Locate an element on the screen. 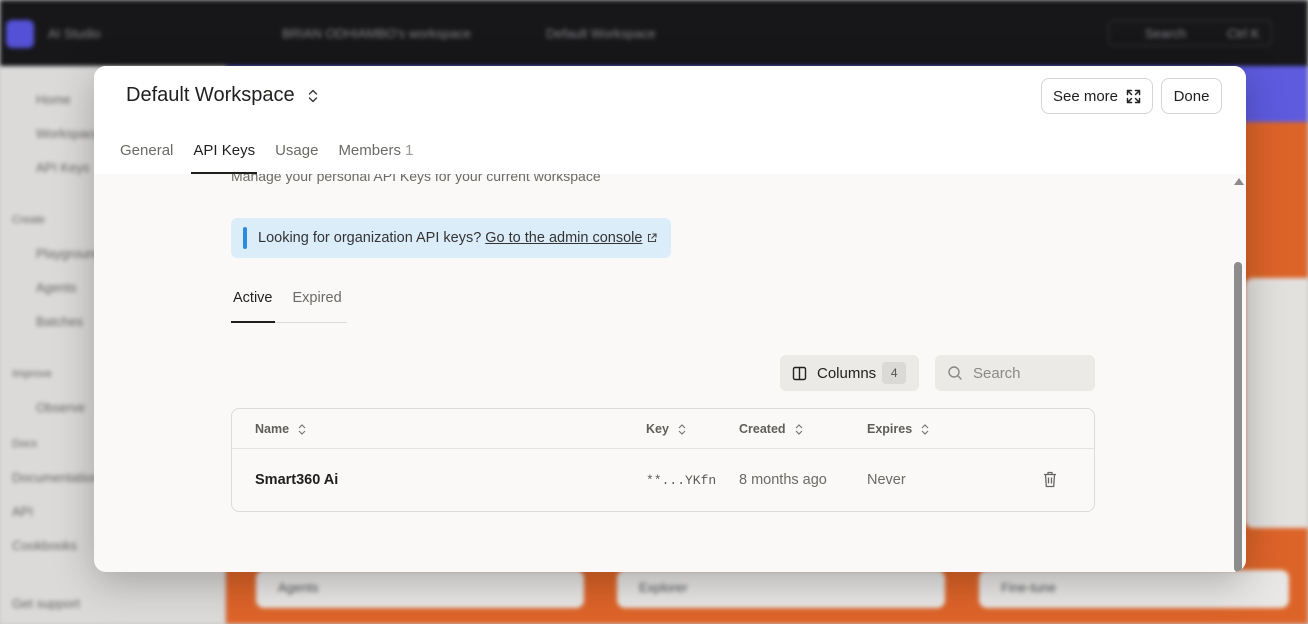 This screenshot has width=1308, height=624. column-header-label: Name is located at coordinates (272, 429).